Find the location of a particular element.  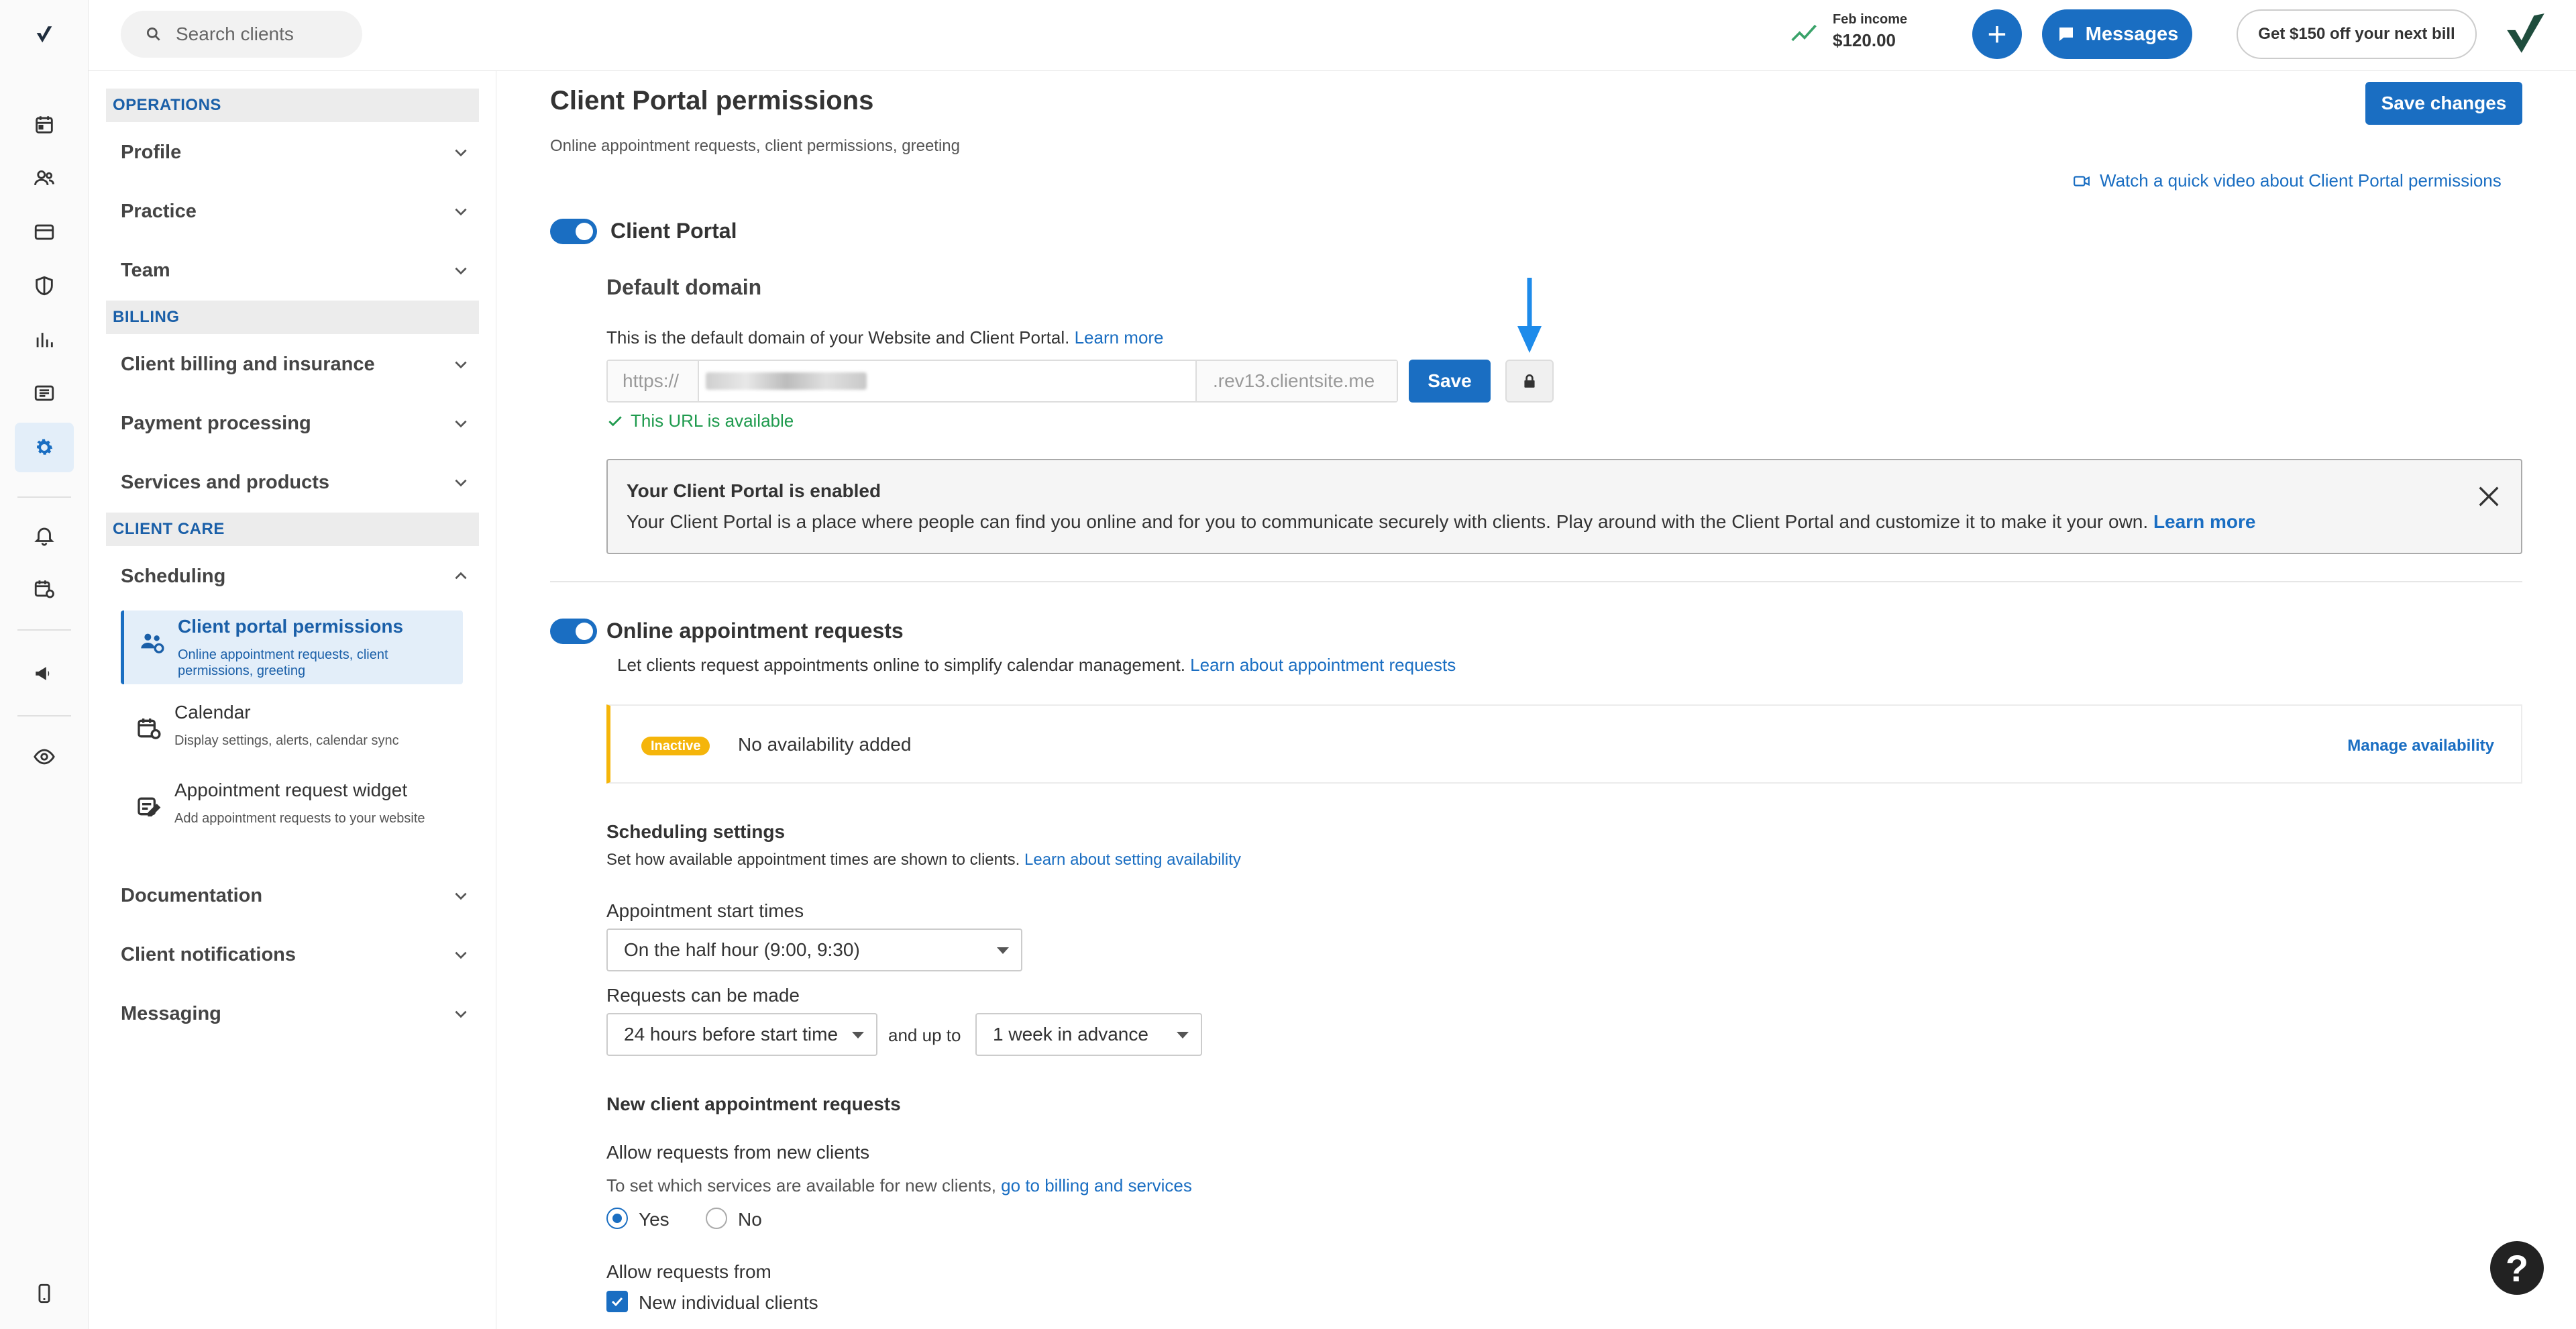

nav-item-messaging: Messaging is located at coordinates (295, 1013).